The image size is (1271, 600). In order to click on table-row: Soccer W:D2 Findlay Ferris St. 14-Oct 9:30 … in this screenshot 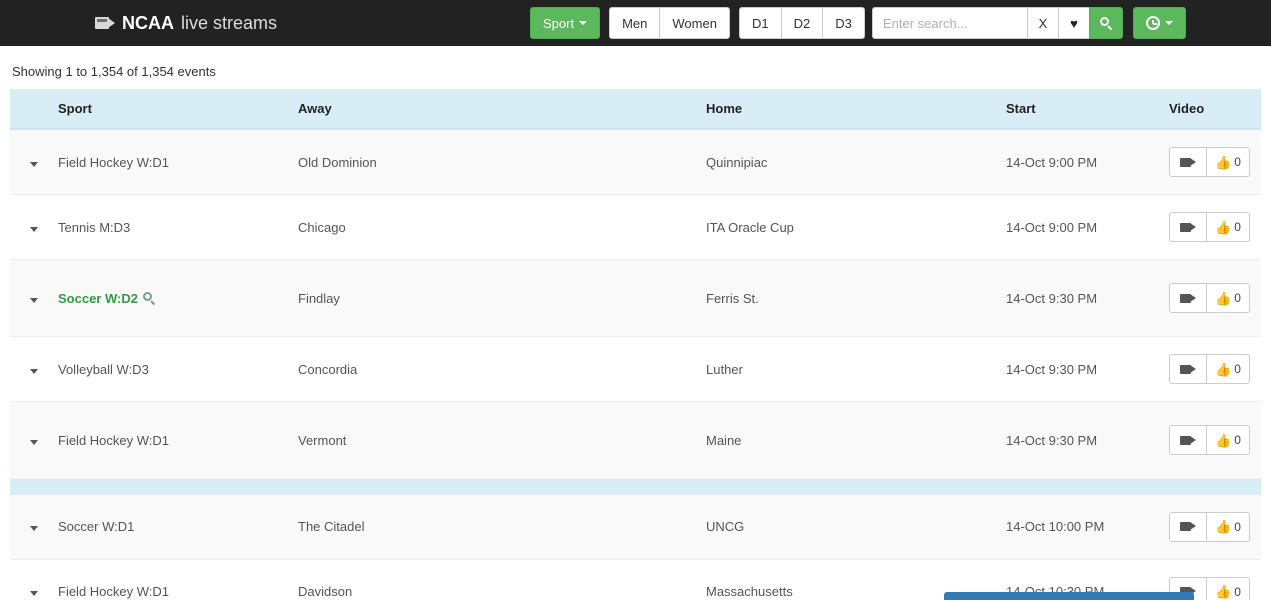, I will do `click(635, 298)`.